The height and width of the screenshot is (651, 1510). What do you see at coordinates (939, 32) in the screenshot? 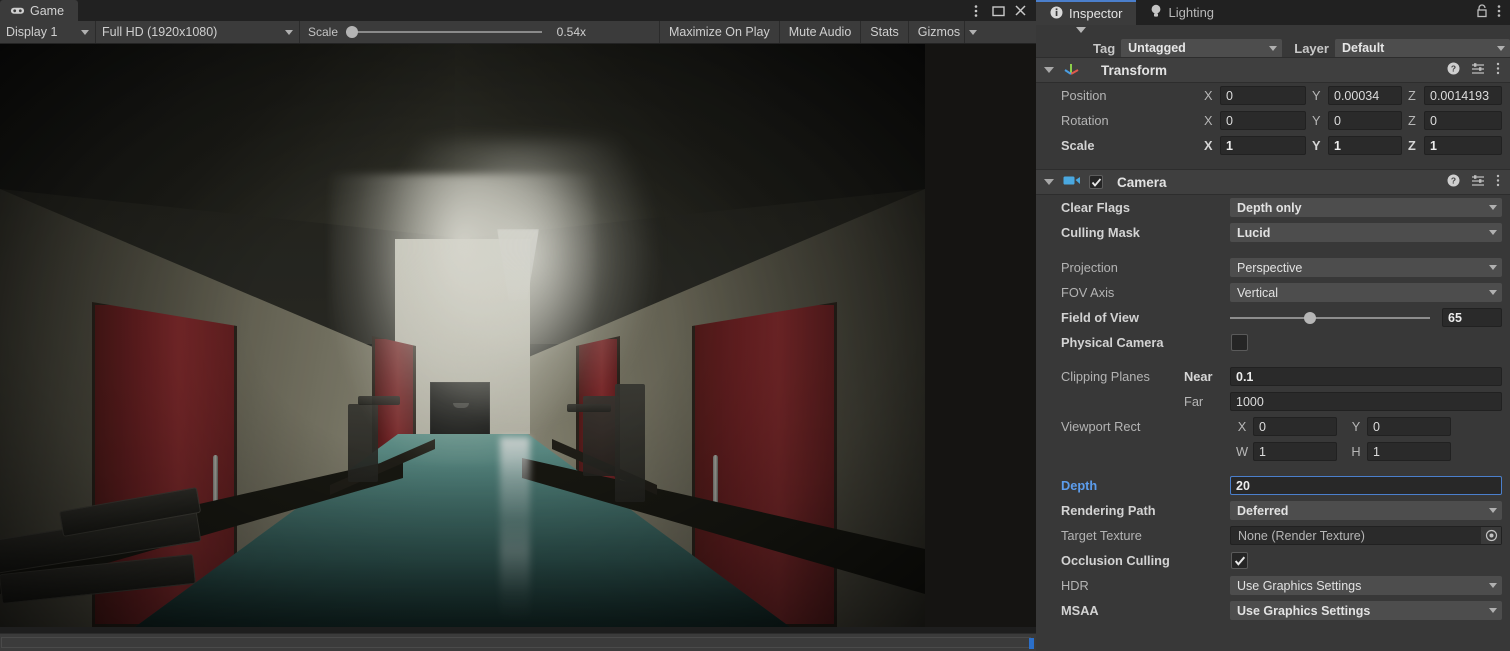
I see `gizmos-label: Gizmos` at bounding box center [939, 32].